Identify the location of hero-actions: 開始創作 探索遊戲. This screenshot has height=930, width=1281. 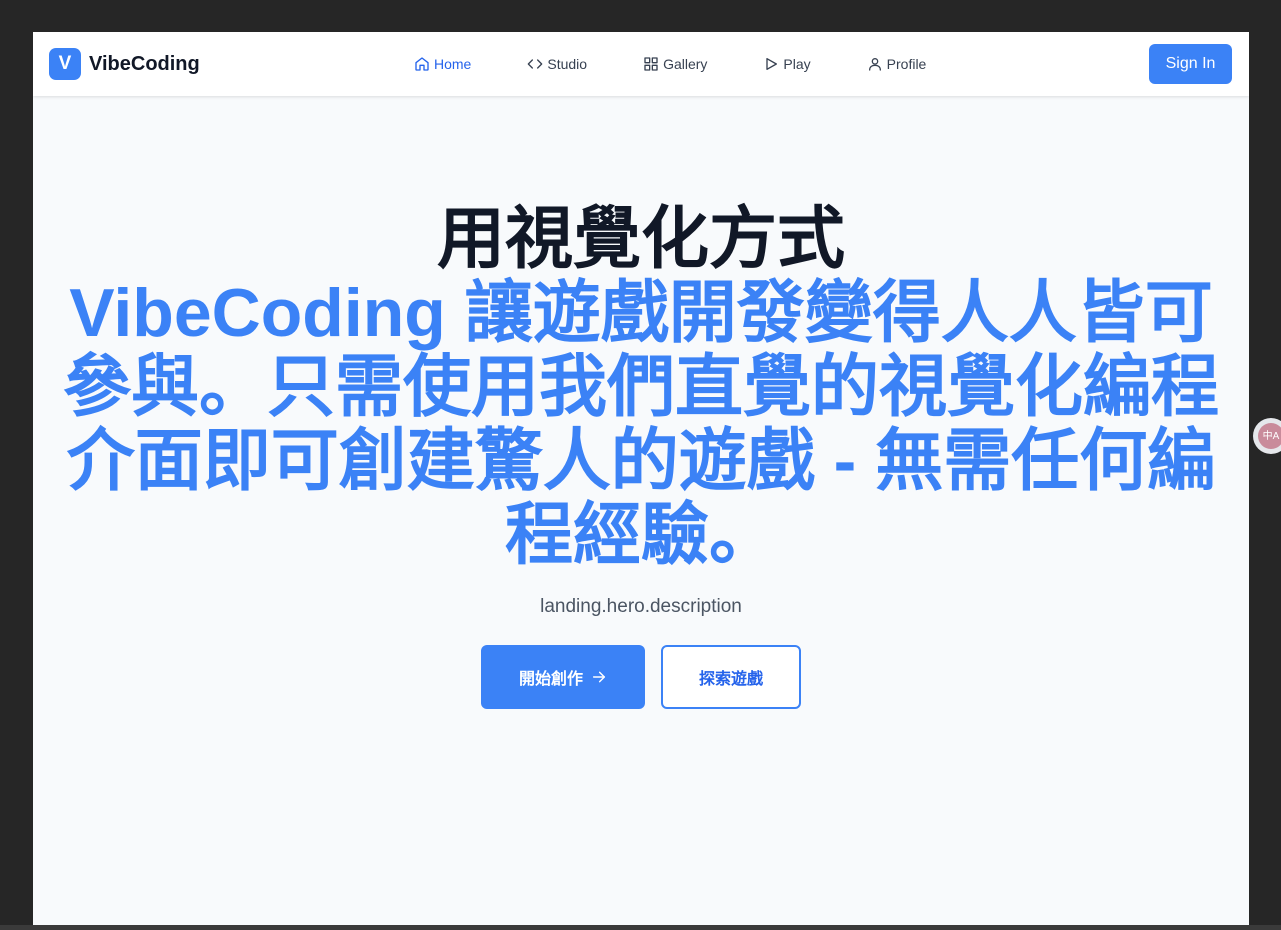
(641, 677).